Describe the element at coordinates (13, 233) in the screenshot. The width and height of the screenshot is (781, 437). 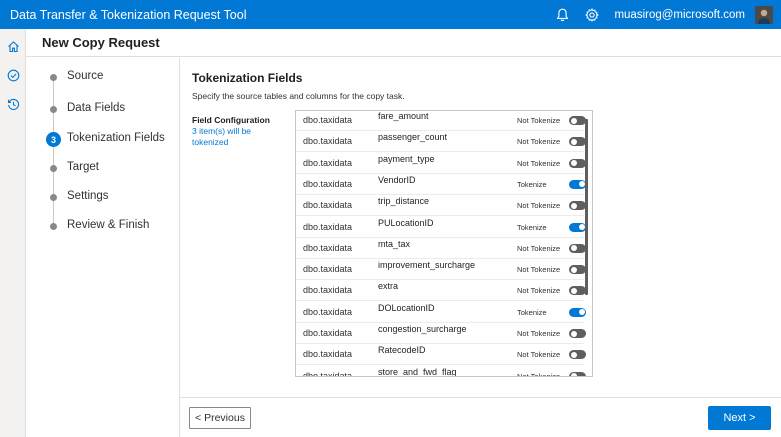
I see `left-nav-rail` at that location.